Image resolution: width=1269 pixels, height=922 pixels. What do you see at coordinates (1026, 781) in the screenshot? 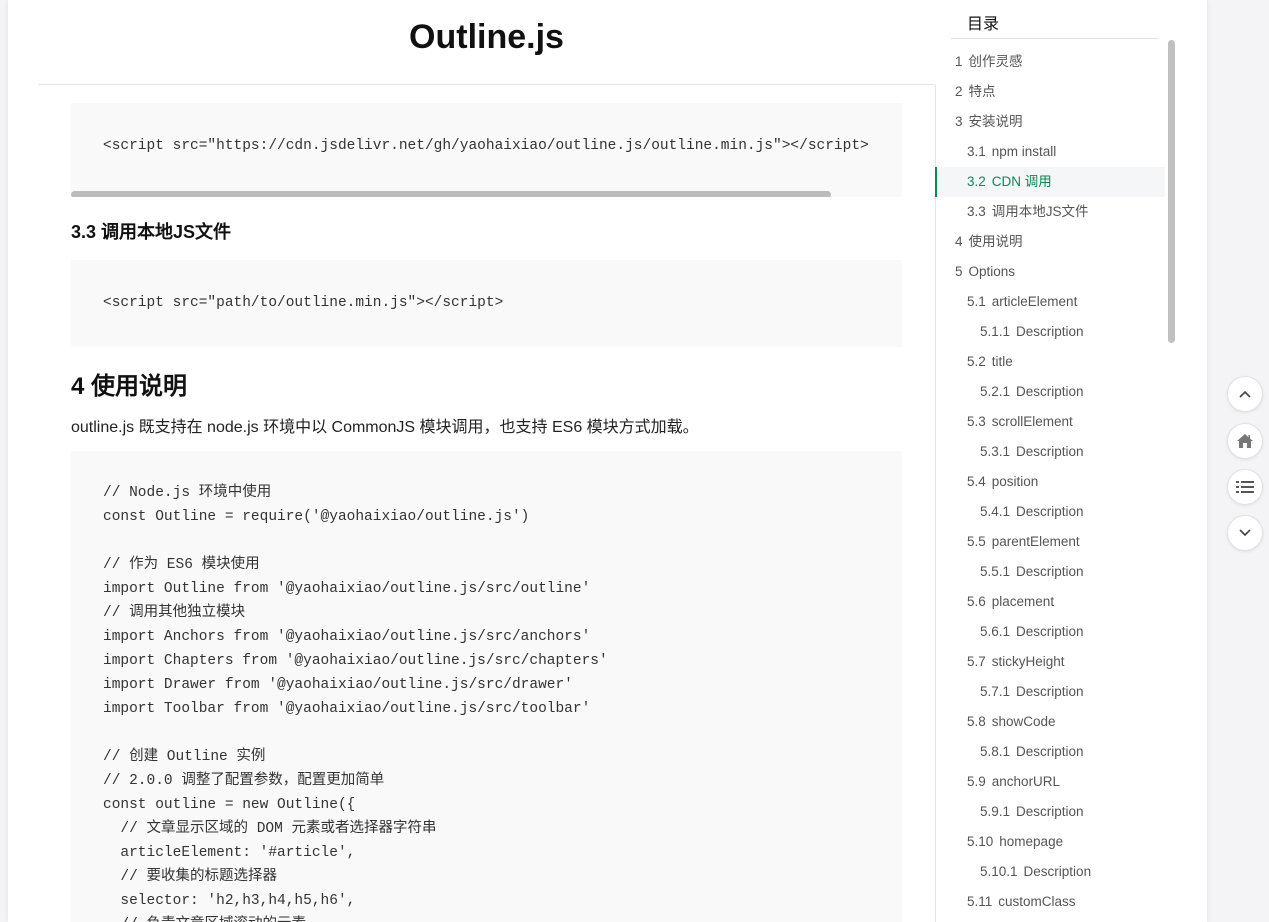
I see `toc-item-label: anchorURL` at bounding box center [1026, 781].